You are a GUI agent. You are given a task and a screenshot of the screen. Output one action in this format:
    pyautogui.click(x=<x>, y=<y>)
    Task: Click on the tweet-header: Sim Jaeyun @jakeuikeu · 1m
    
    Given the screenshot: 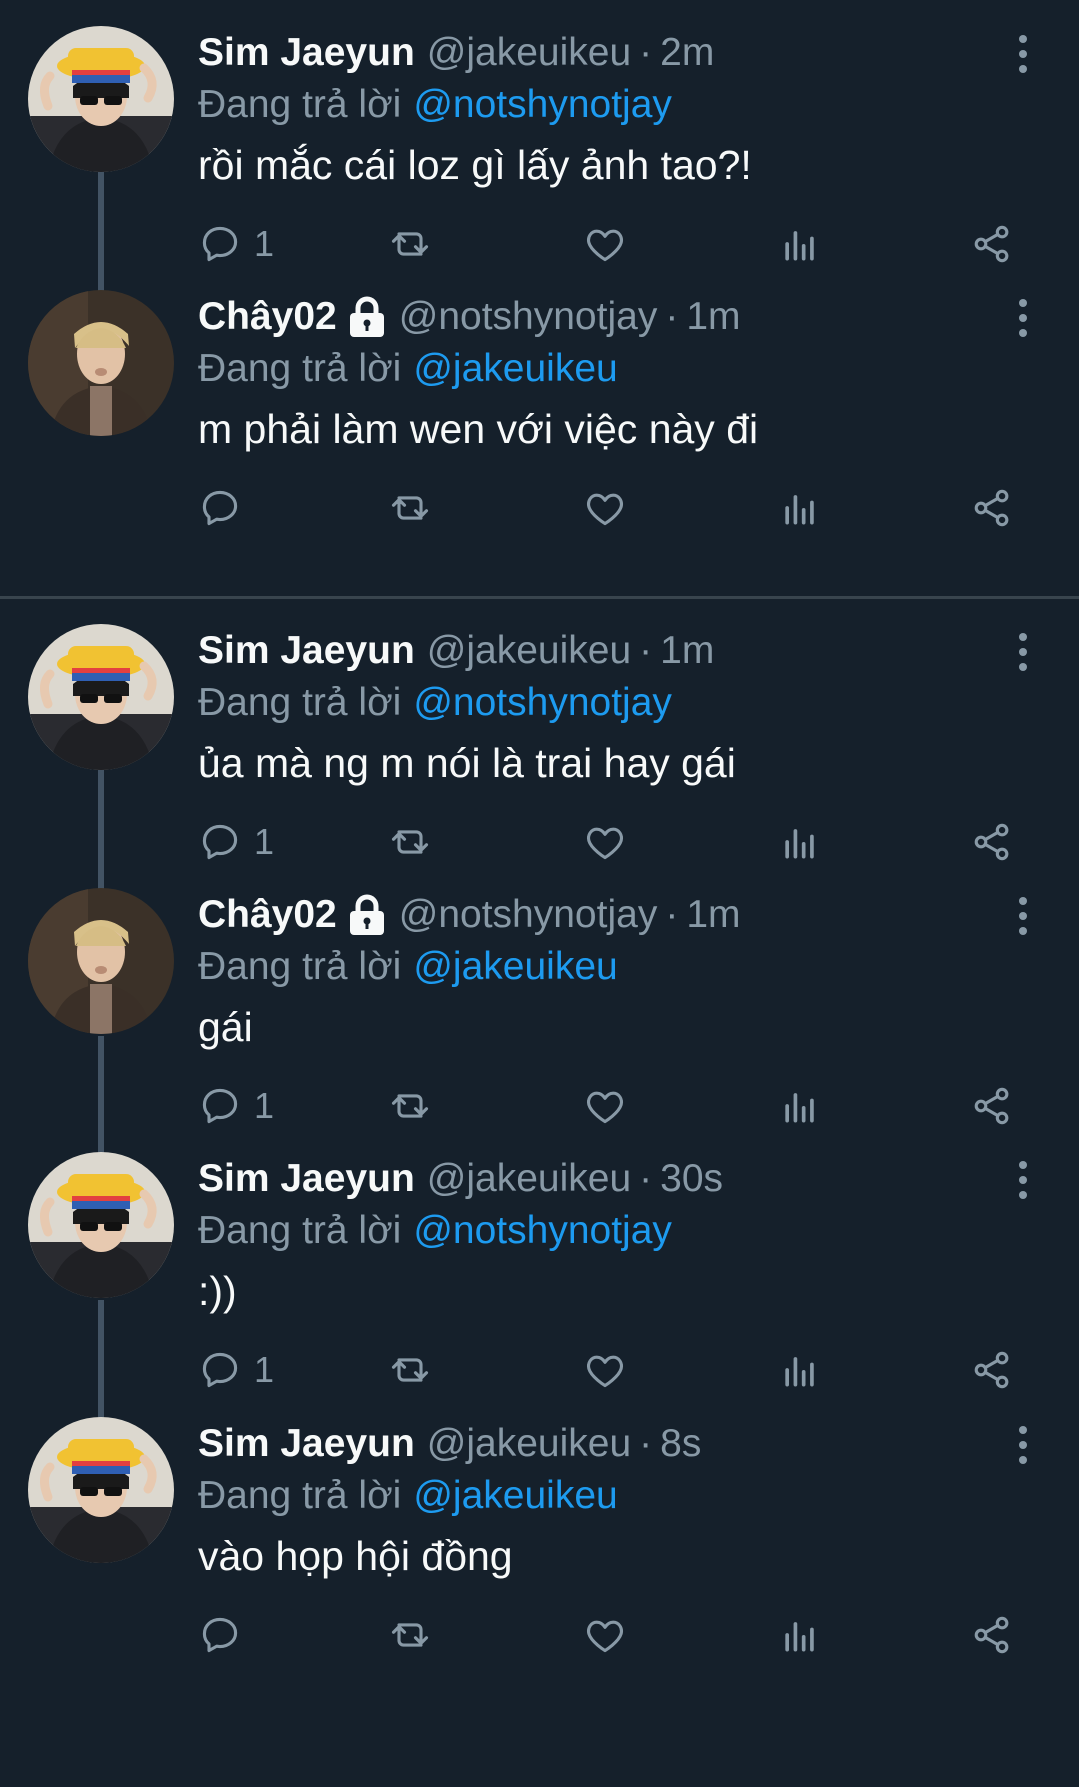 What is the action you would take?
    pyautogui.click(x=456, y=651)
    